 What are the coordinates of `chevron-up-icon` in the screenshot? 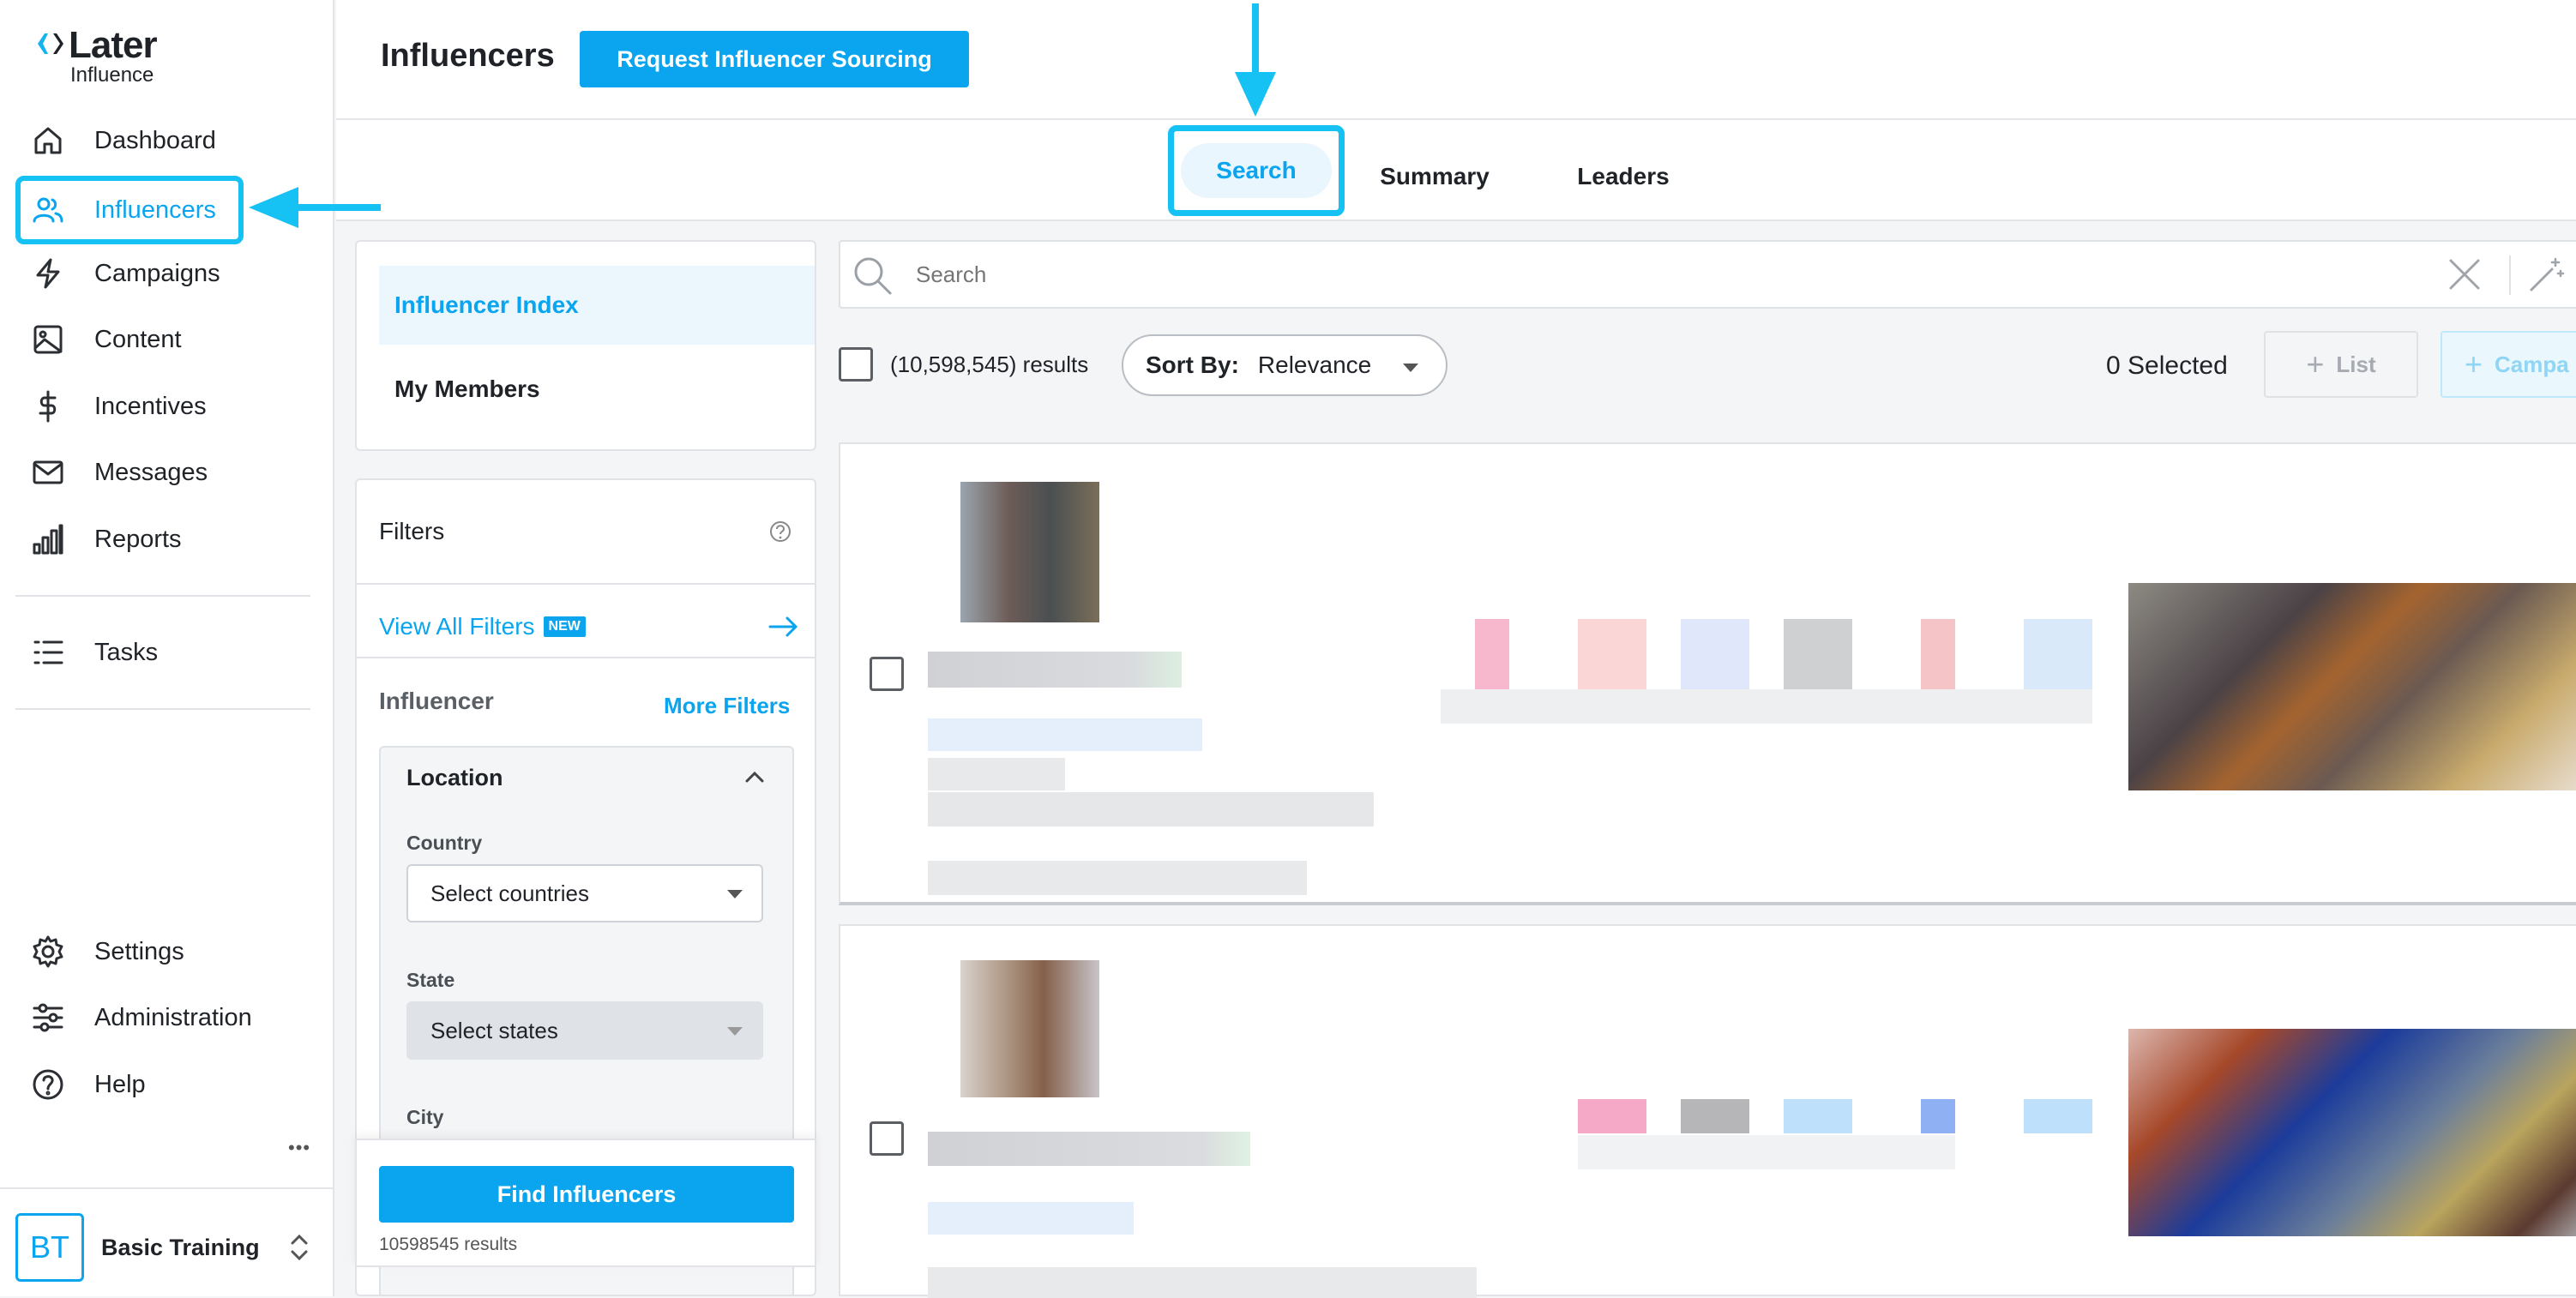 It's located at (754, 777).